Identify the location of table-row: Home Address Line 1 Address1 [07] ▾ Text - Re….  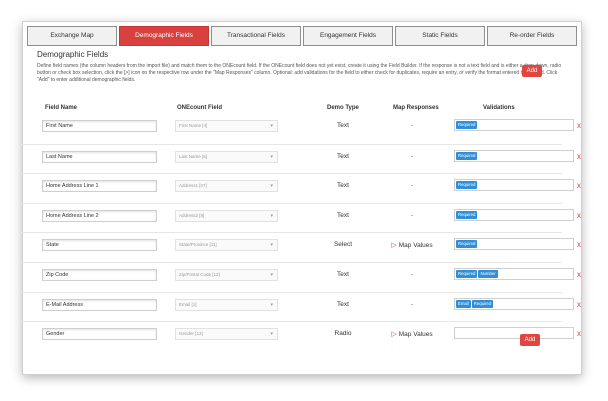
(301, 188).